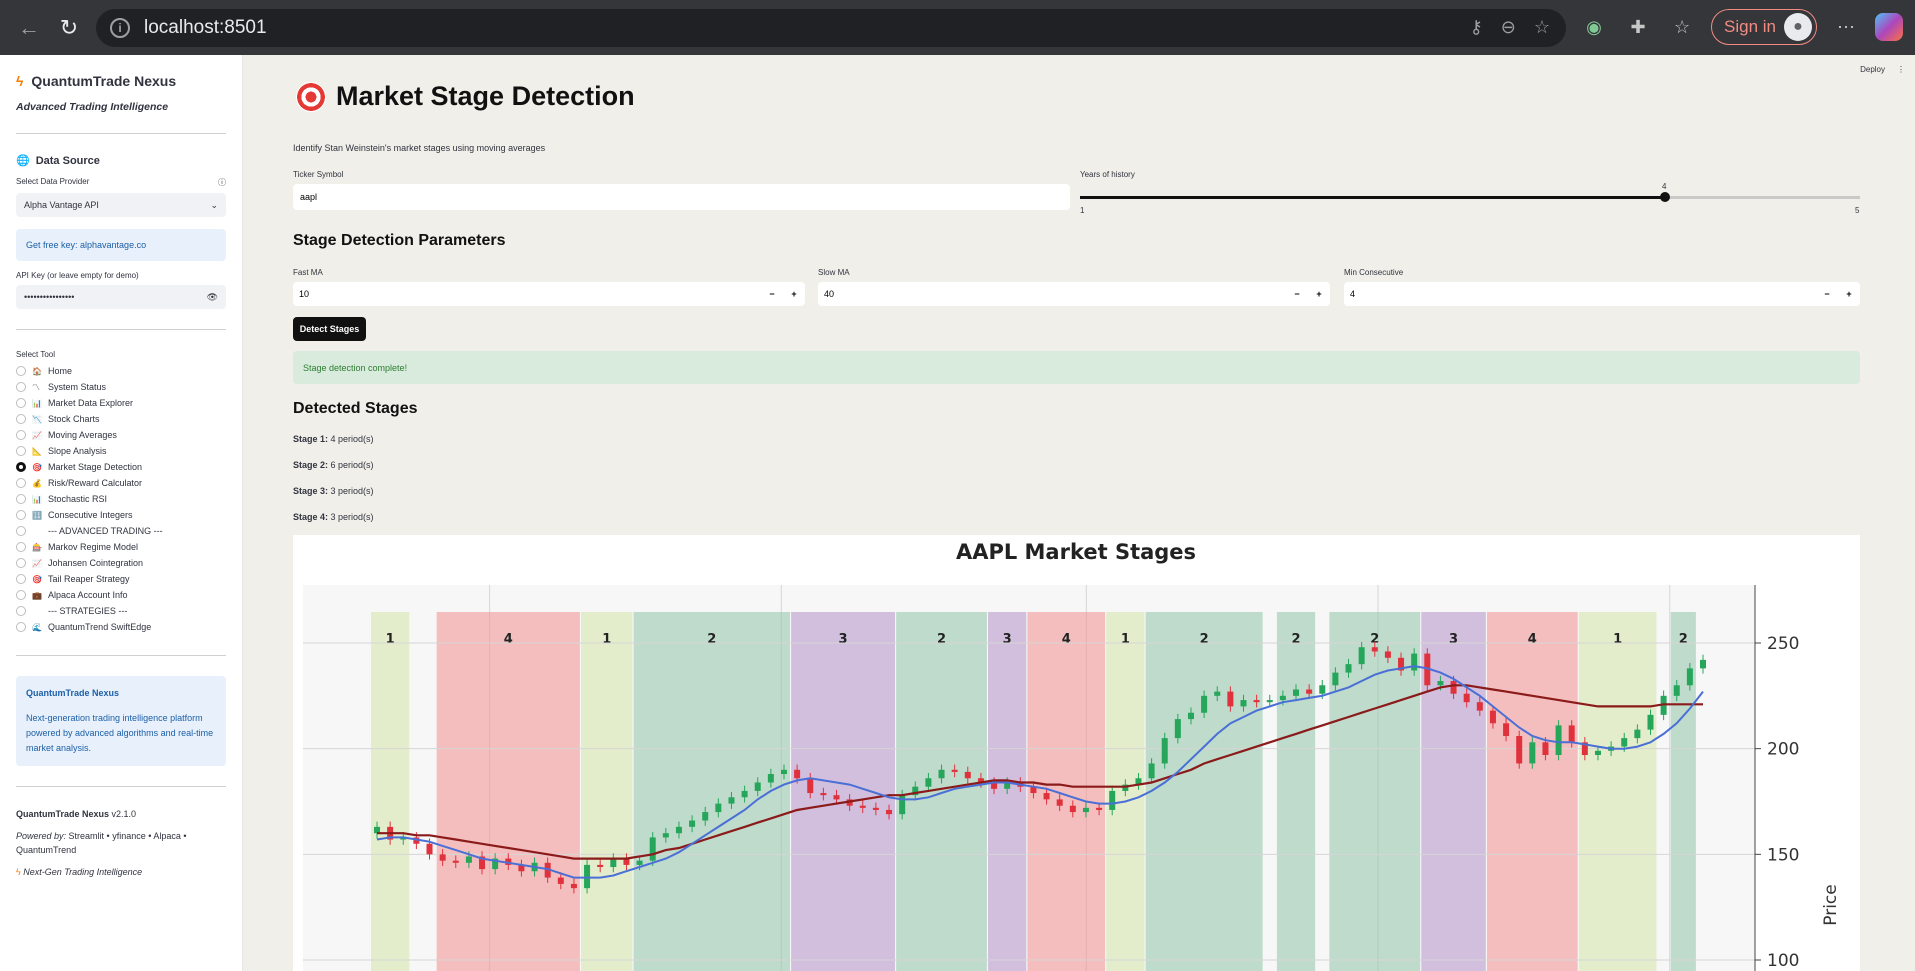  Describe the element at coordinates (121, 451) in the screenshot. I see `tool-option: 📐 Slope Analysis` at that location.